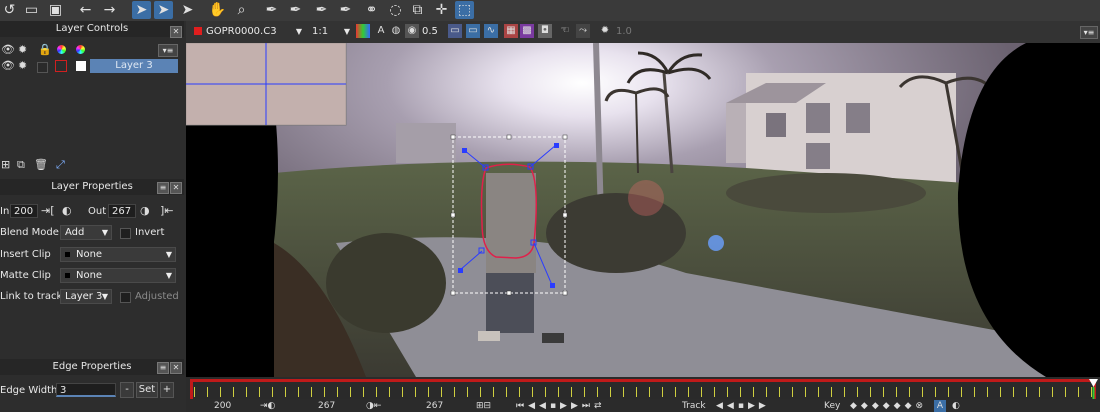 The height and width of the screenshot is (412, 1100). What do you see at coordinates (86, 296) in the screenshot?
I see `link-to-track-select: Layer 3 ▼` at bounding box center [86, 296].